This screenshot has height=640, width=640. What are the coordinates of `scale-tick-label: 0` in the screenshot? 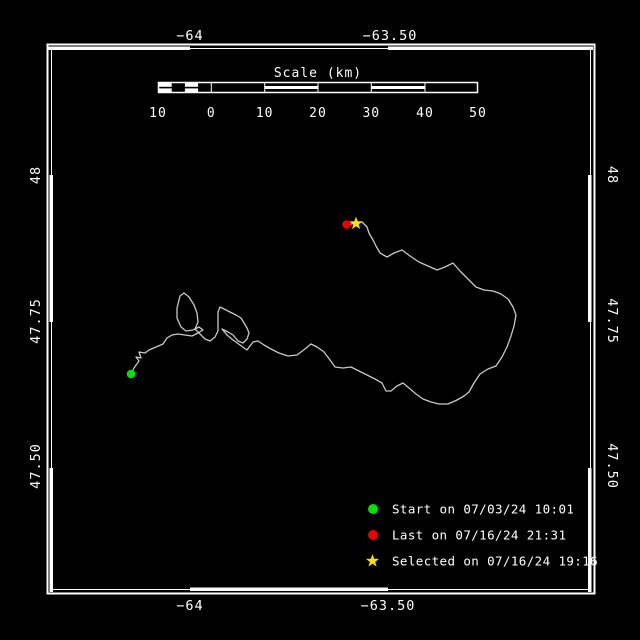 It's located at (211, 113).